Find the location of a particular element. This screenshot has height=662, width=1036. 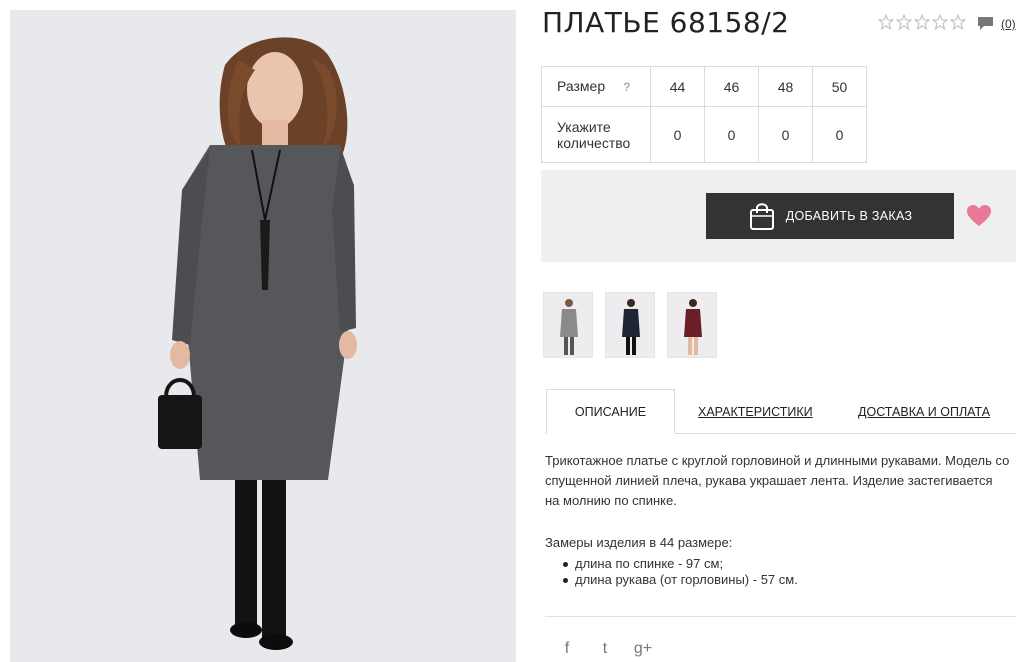

divider is located at coordinates (780, 616).